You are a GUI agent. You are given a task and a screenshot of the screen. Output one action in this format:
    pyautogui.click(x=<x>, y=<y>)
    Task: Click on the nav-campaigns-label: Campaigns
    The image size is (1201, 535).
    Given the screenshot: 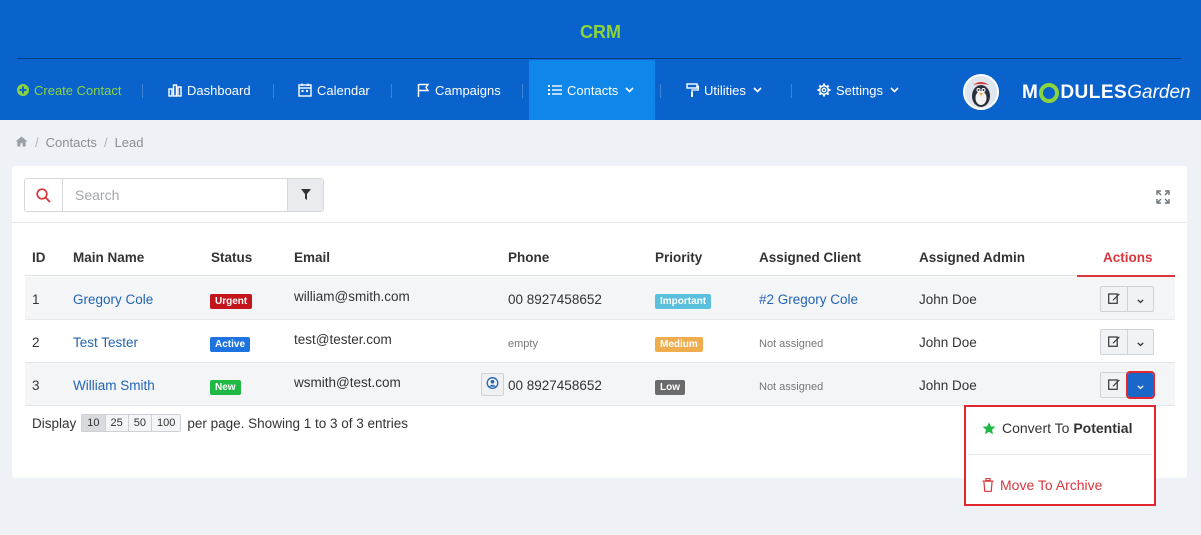 What is the action you would take?
    pyautogui.click(x=468, y=90)
    